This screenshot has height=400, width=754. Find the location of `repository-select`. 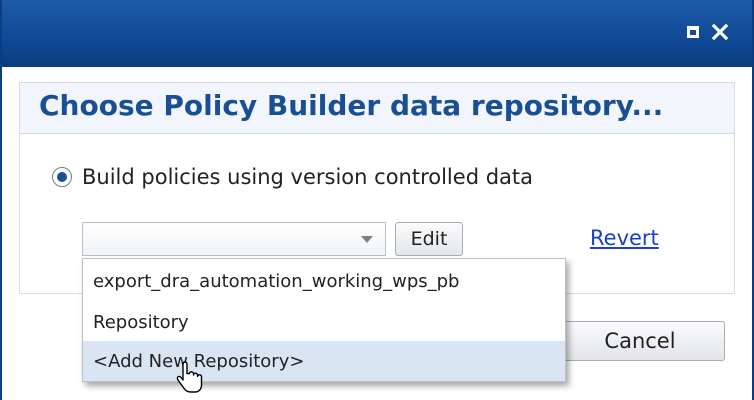

repository-select is located at coordinates (234, 239).